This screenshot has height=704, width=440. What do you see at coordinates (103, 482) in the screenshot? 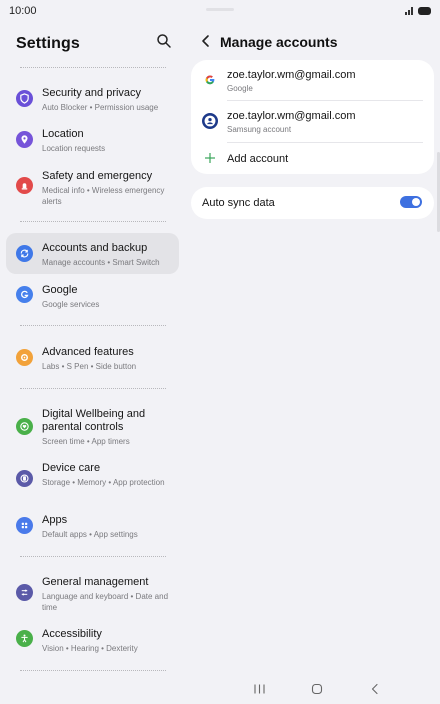
I see `sidebar-item-subtitle: Storage • Memory • App protection` at bounding box center [103, 482].